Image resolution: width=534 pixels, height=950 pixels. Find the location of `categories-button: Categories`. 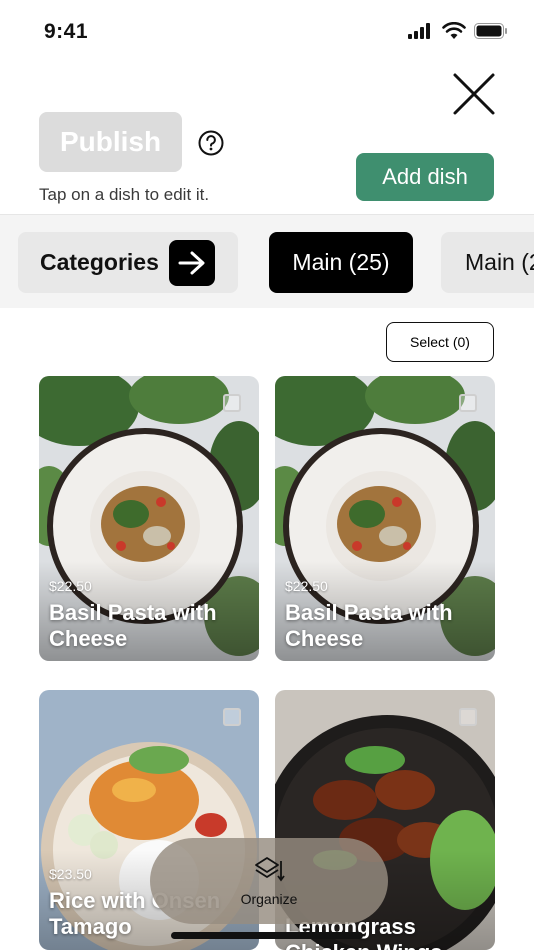

categories-button: Categories is located at coordinates (128, 262).